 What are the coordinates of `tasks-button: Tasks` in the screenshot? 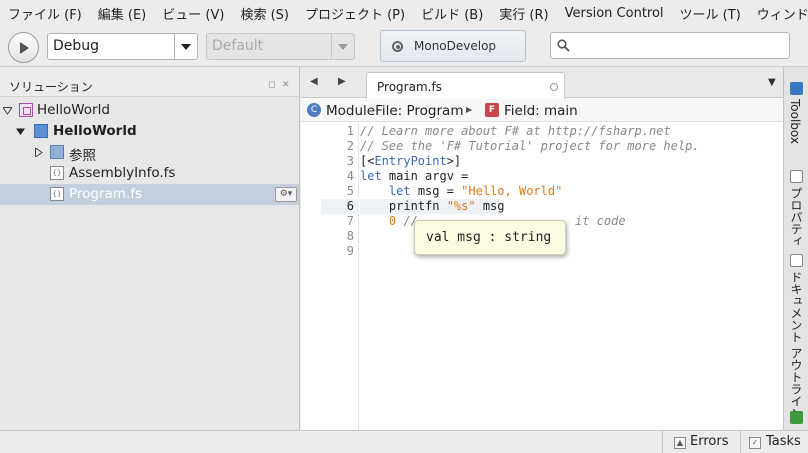 It's located at (783, 441).